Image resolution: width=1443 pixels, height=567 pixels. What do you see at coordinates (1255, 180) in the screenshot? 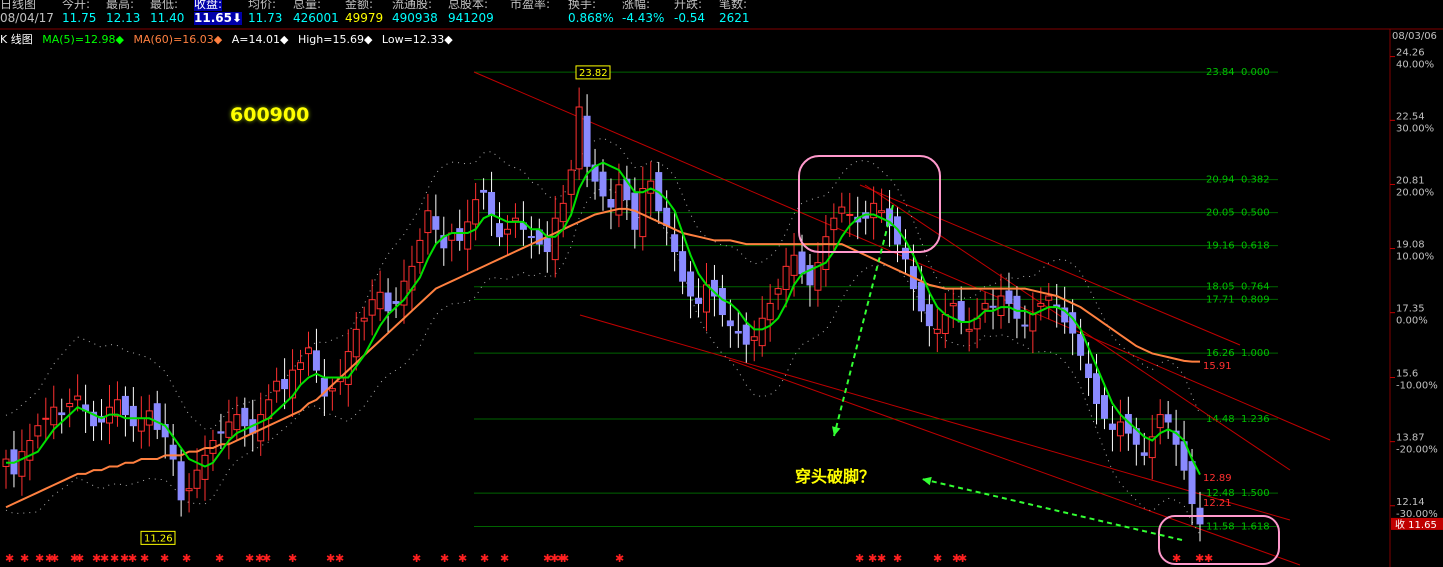
I see `fib-ratio-label: 0.382` at bounding box center [1255, 180].